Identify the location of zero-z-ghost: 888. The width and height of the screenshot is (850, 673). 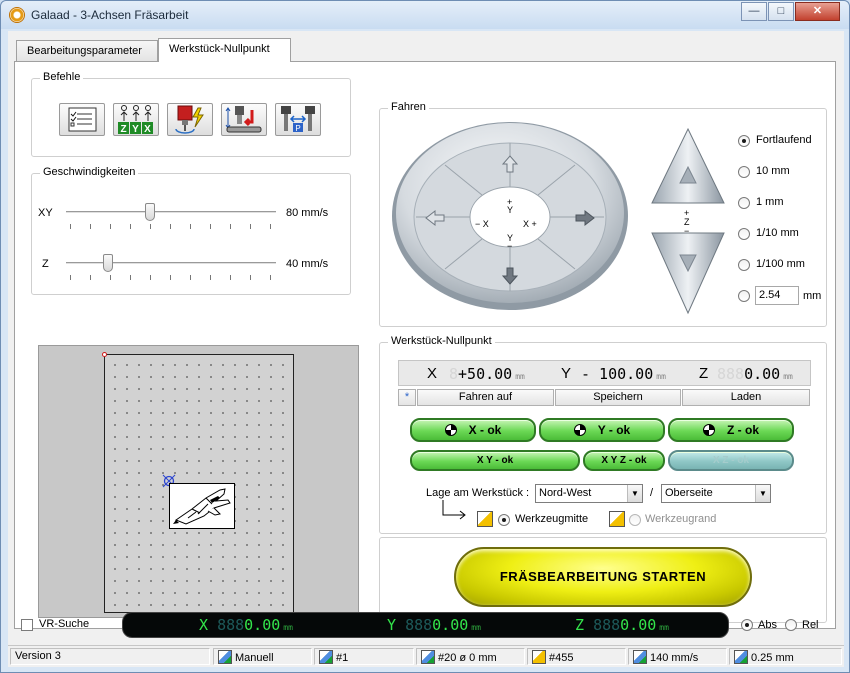
(731, 374).